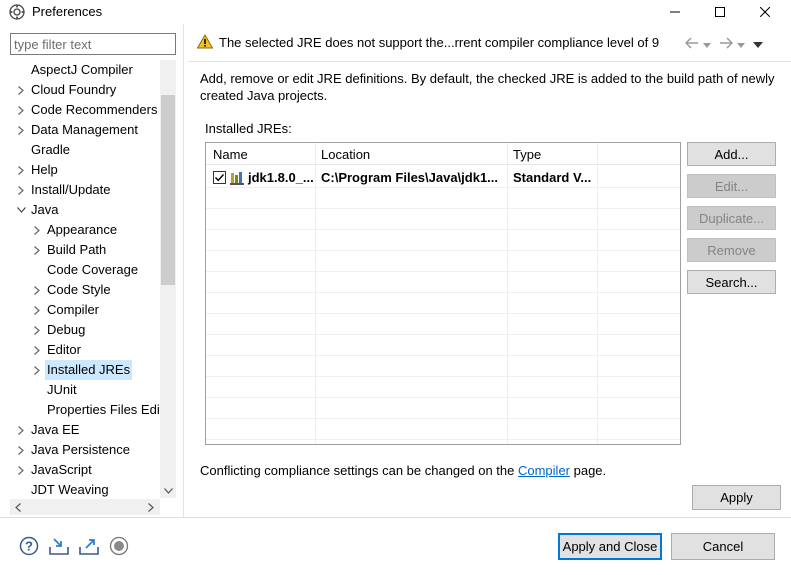 The image size is (791, 575). Describe the element at coordinates (59, 546) in the screenshot. I see `import-icon` at that location.